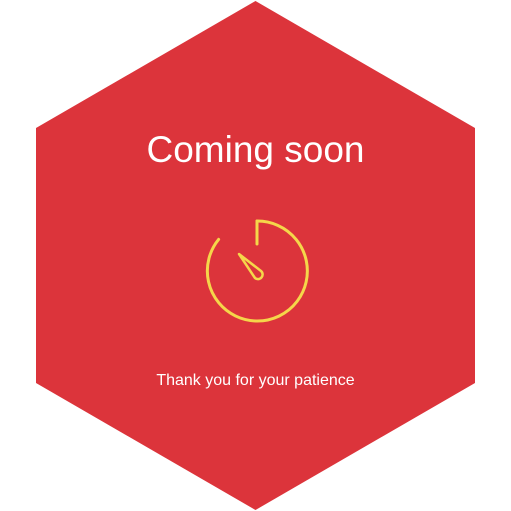 The image size is (511, 511). I want to click on stopwatch-icon, so click(257, 271).